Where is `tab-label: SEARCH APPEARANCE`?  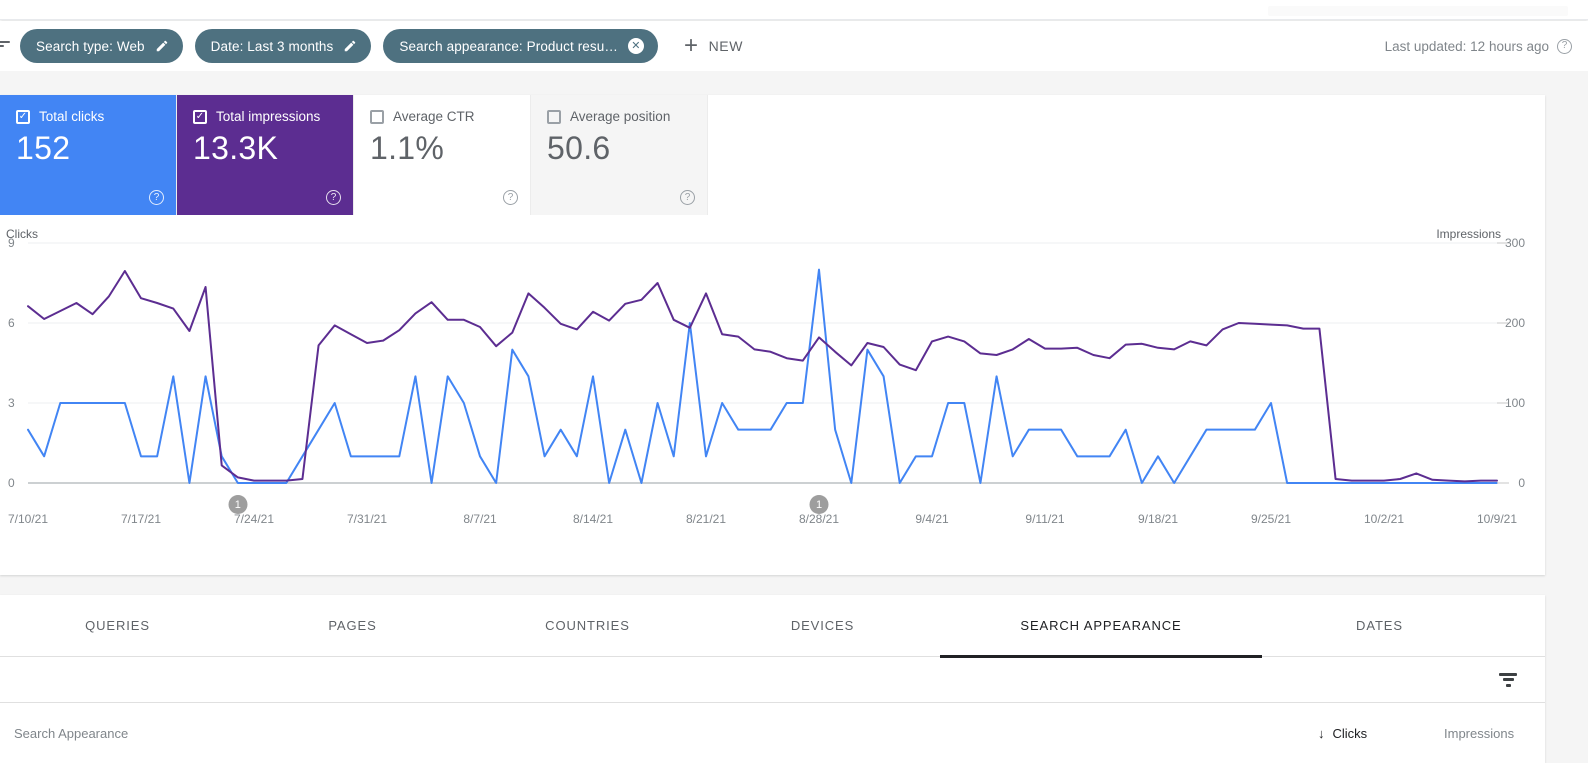
tab-label: SEARCH APPEARANCE is located at coordinates (1101, 625).